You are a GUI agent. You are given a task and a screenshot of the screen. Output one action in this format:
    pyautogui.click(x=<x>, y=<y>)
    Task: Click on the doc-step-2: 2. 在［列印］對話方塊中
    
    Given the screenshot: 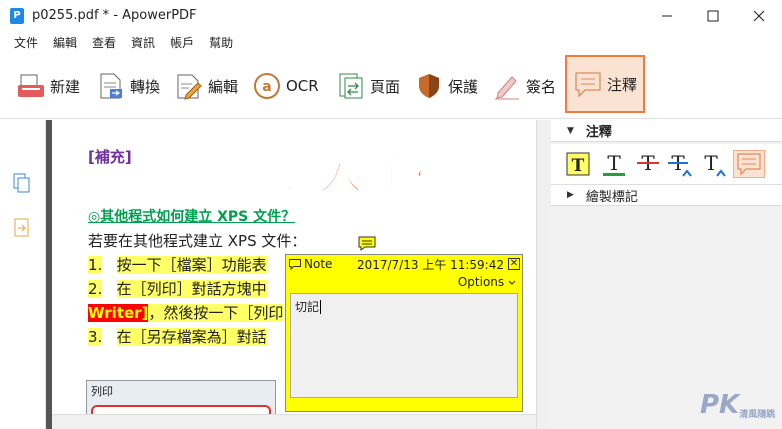 What is the action you would take?
    pyautogui.click(x=177, y=288)
    